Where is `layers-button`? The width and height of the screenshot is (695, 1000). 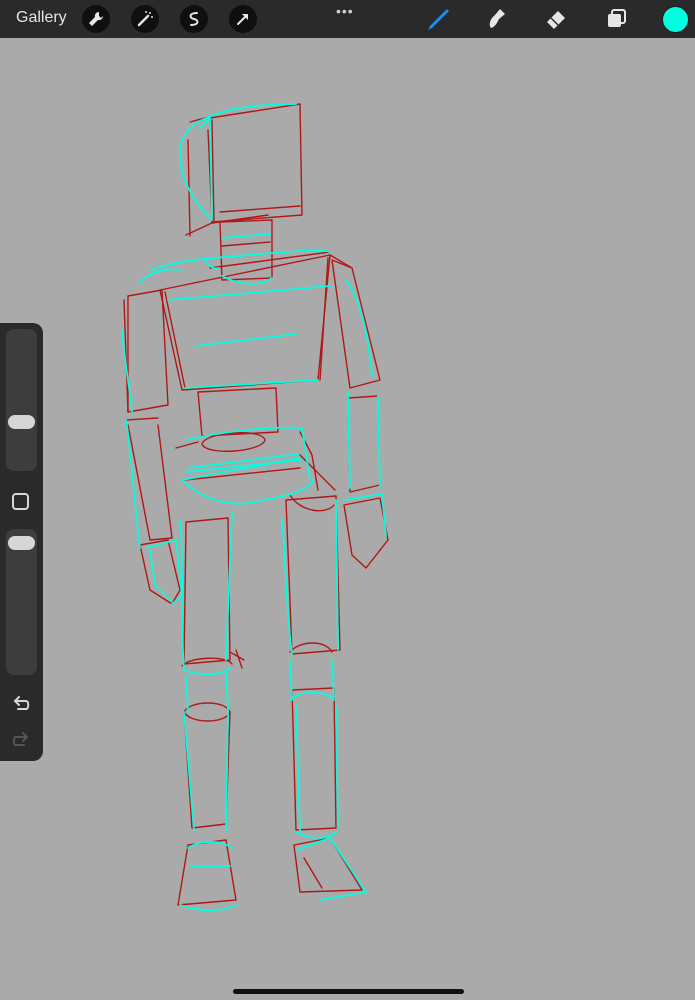 layers-button is located at coordinates (616, 19).